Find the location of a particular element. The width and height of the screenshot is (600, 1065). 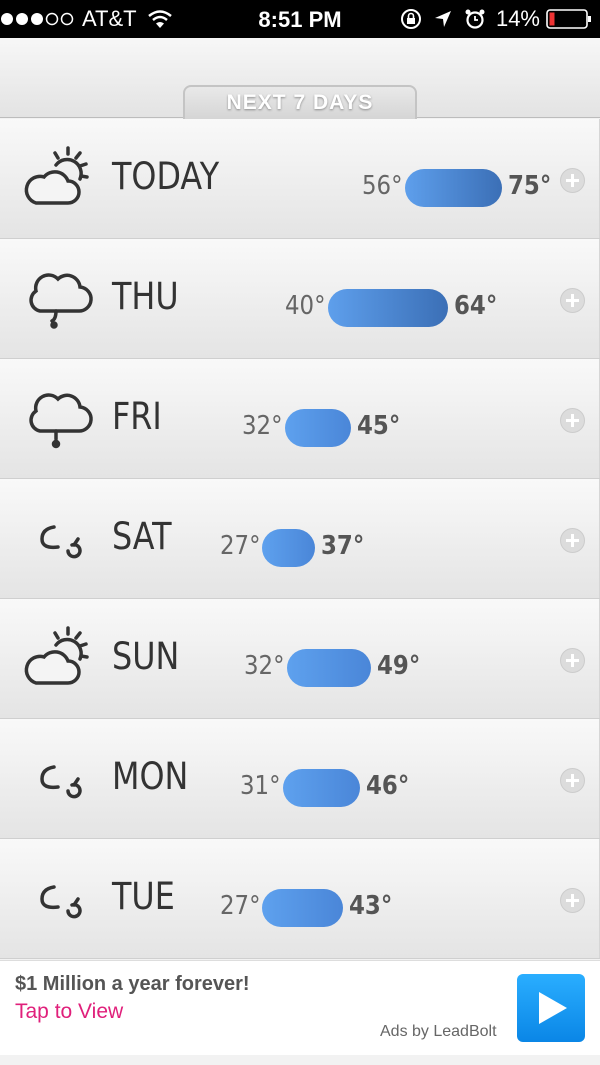

cloud-drizzle-icon is located at coordinates (61, 421).